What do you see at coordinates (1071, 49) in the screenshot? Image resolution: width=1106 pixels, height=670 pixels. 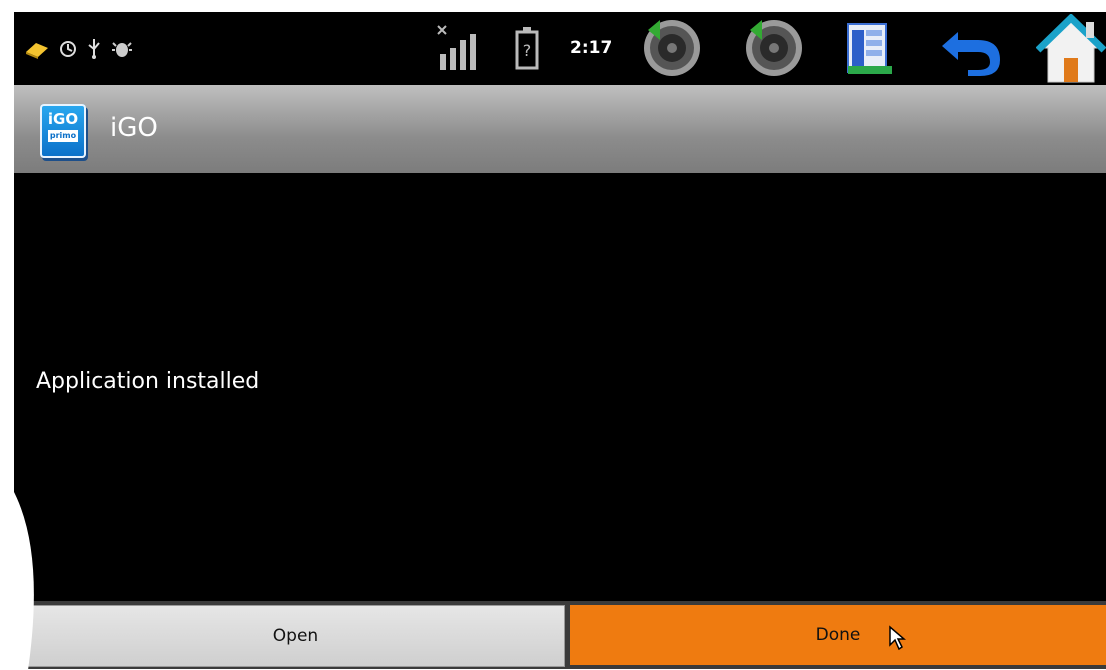 I see `home-icon` at bounding box center [1071, 49].